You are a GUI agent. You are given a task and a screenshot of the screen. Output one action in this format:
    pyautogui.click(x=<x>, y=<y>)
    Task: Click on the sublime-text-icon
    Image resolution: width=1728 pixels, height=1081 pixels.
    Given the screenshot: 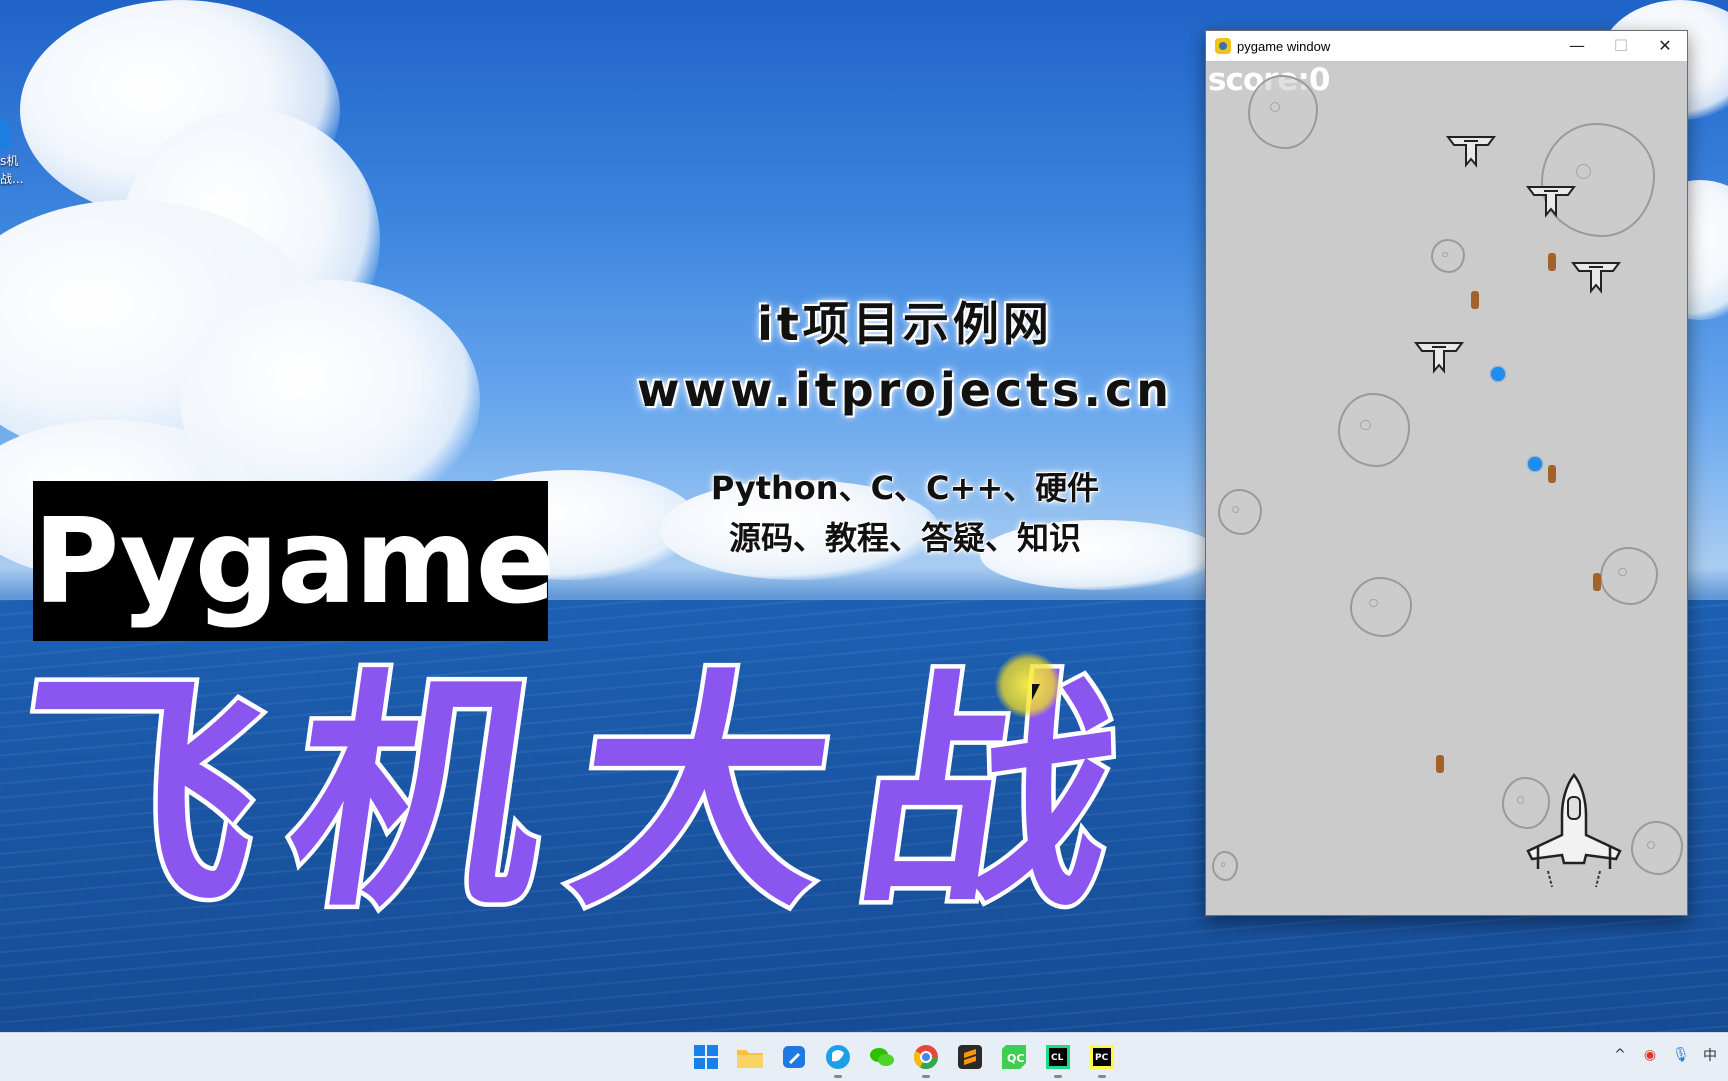 What is the action you would take?
    pyautogui.click(x=970, y=1057)
    